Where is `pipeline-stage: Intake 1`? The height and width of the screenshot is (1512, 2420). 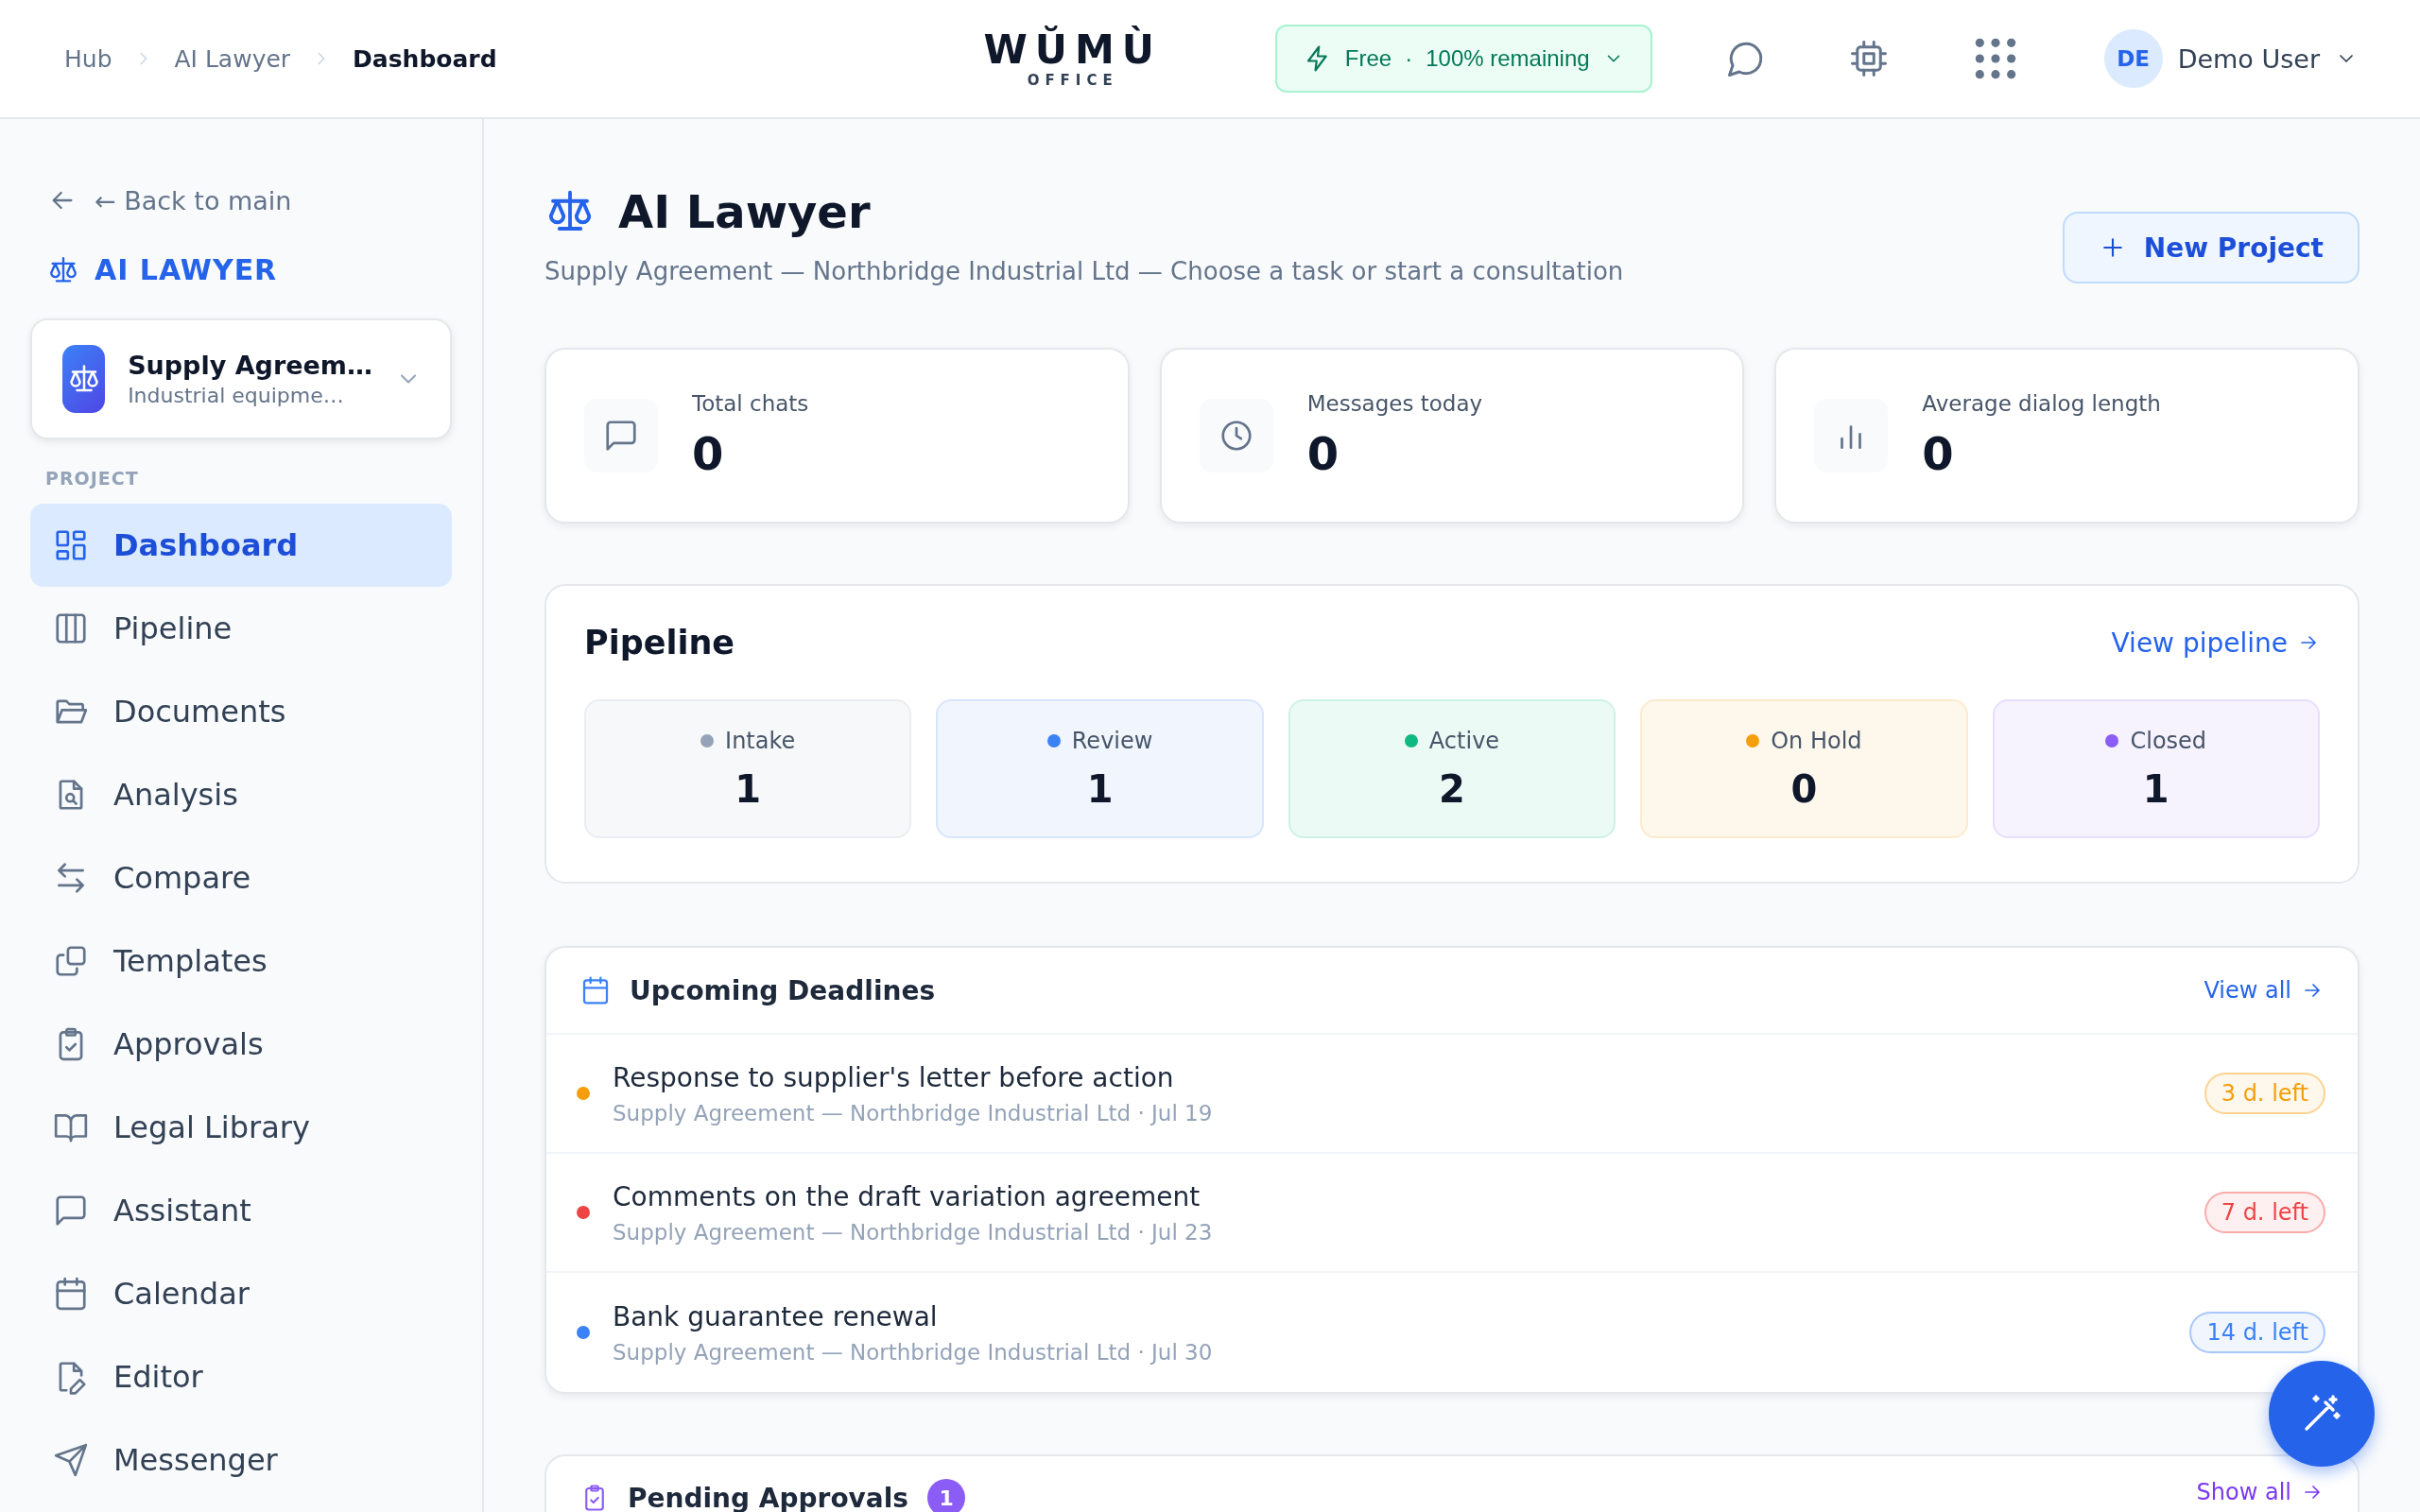
pipeline-stage: Intake 1 is located at coordinates (748, 768).